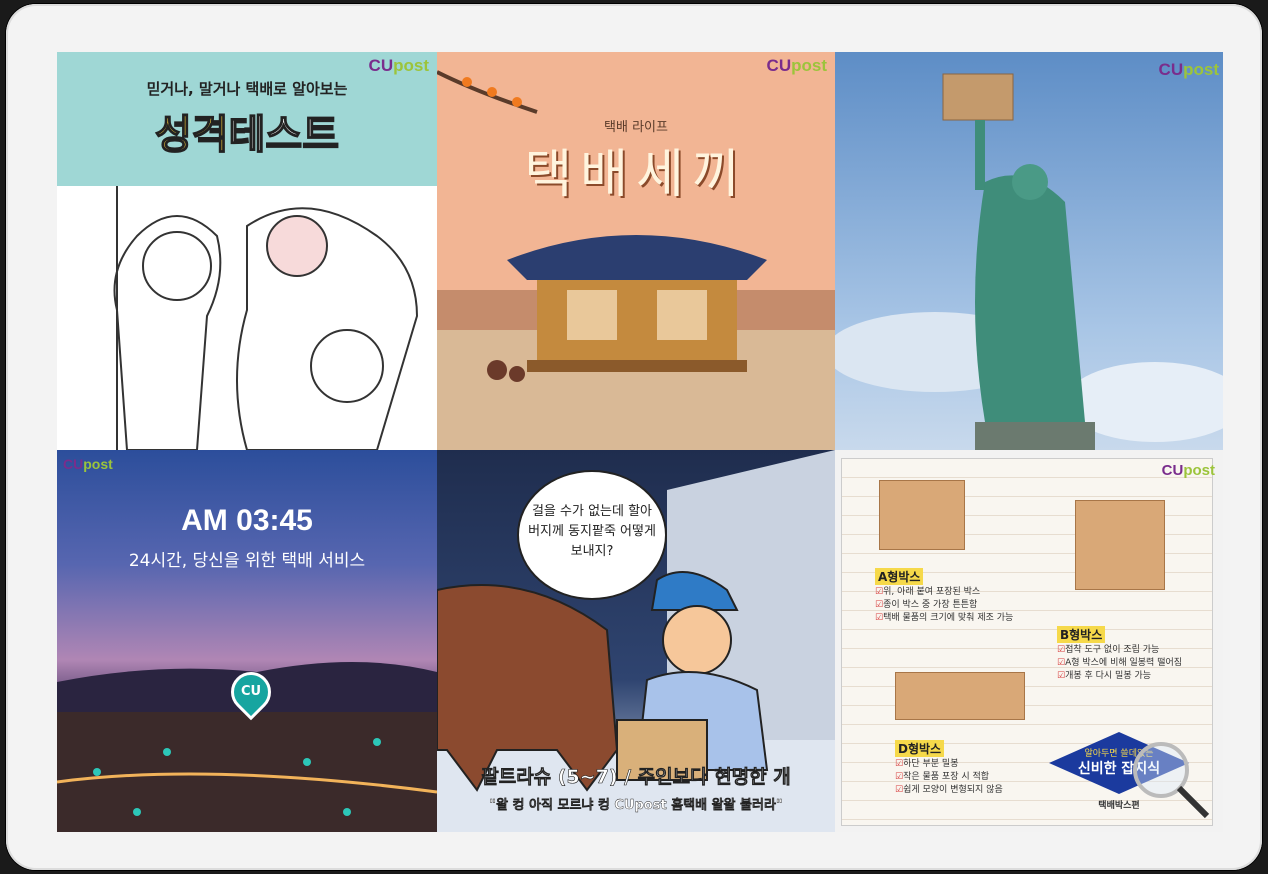 Image resolution: width=1268 pixels, height=874 pixels. I want to click on tile-24h-service: CUpost AM 03:45 24시간, 당신을 위한 택배 서비스 CU, so click(247, 641).